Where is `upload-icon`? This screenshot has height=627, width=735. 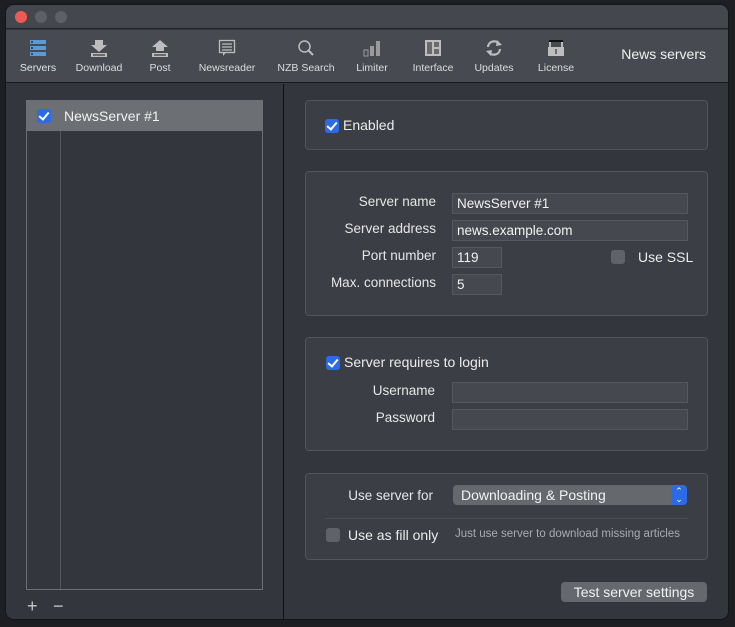
upload-icon is located at coordinates (160, 48).